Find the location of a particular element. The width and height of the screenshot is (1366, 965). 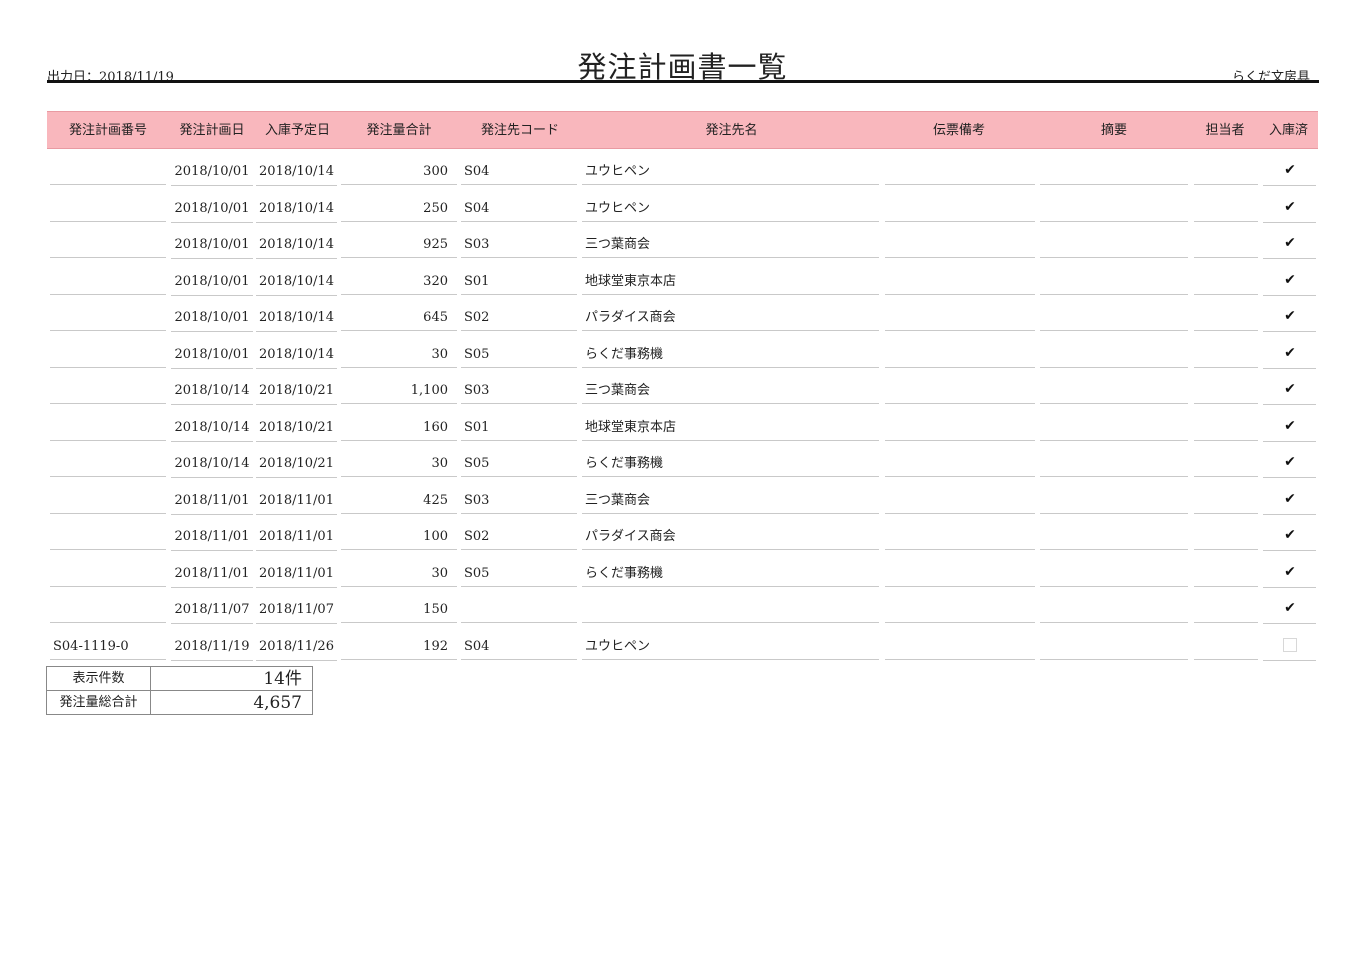

table-row: 2018/10/14 2018/10/21 1,100 S03 三つ葉商会 ✔ is located at coordinates (682, 390).